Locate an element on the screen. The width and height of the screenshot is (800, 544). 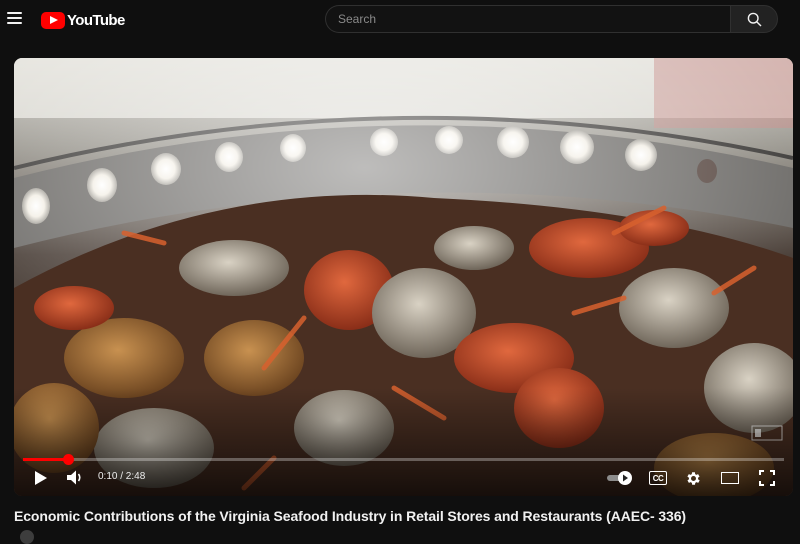
progress-bar is located at coordinates (403, 459).